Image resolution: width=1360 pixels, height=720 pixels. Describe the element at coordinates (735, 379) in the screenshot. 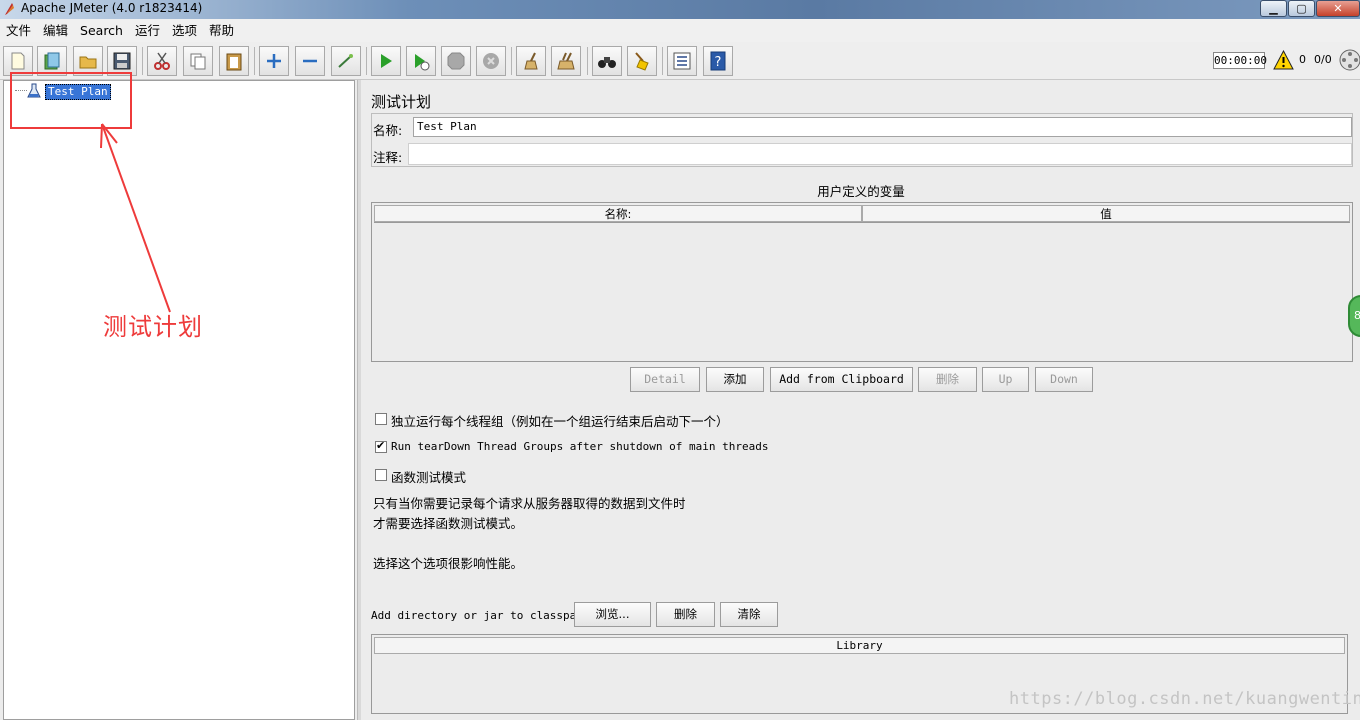

I see `add-button: 添加` at that location.